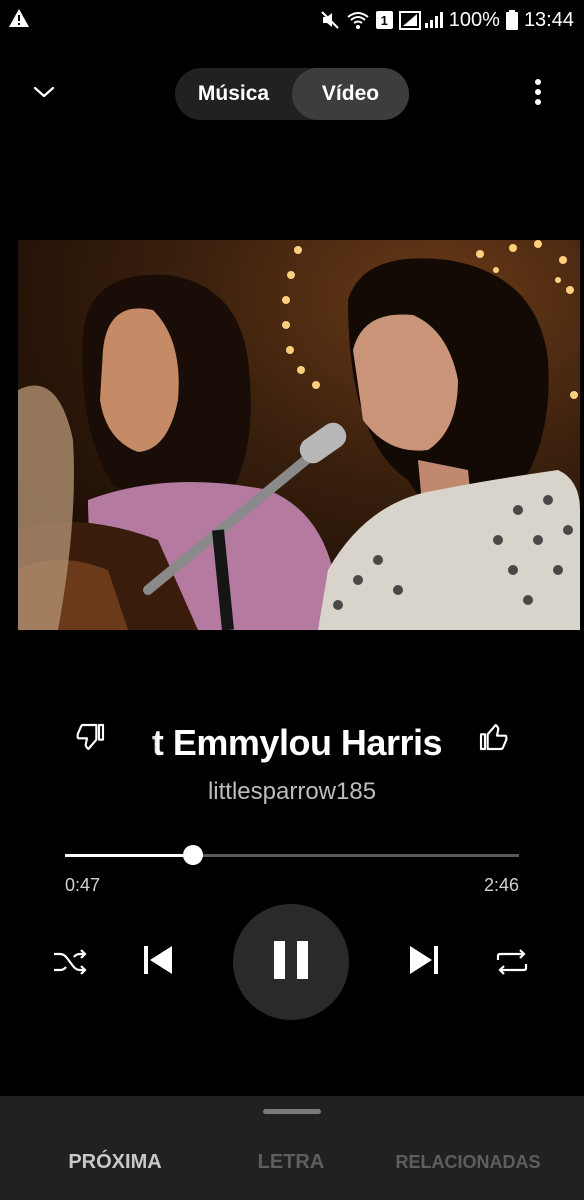 The height and width of the screenshot is (1200, 584). I want to click on progress-thumb, so click(193, 855).